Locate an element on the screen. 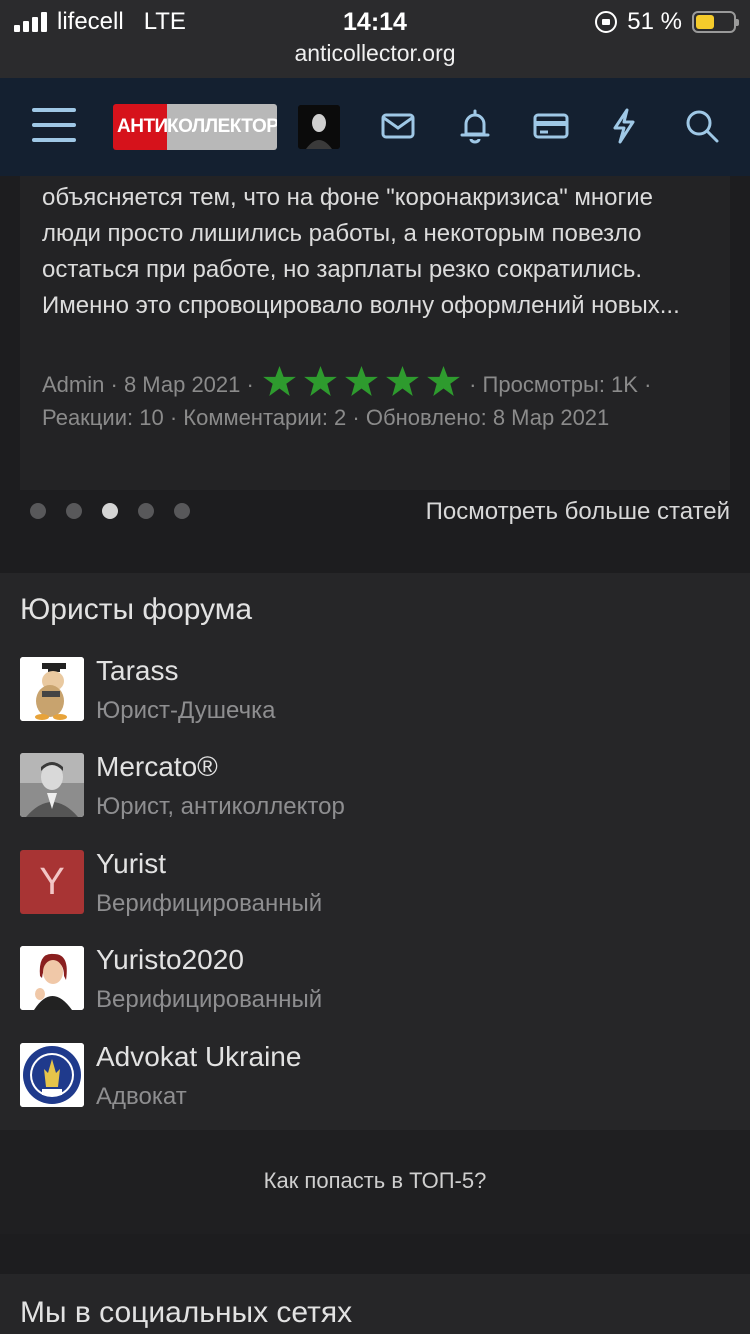 The image size is (750, 1334). lawyer-role: Юрист-Душечка is located at coordinates (186, 710).